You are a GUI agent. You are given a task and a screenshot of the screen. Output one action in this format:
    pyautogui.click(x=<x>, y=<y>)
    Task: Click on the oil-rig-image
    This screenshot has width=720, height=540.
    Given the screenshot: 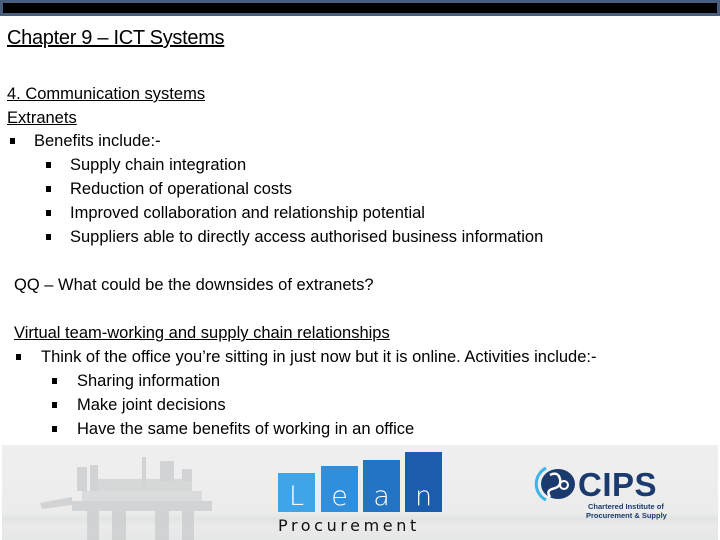 What is the action you would take?
    pyautogui.click(x=126, y=498)
    